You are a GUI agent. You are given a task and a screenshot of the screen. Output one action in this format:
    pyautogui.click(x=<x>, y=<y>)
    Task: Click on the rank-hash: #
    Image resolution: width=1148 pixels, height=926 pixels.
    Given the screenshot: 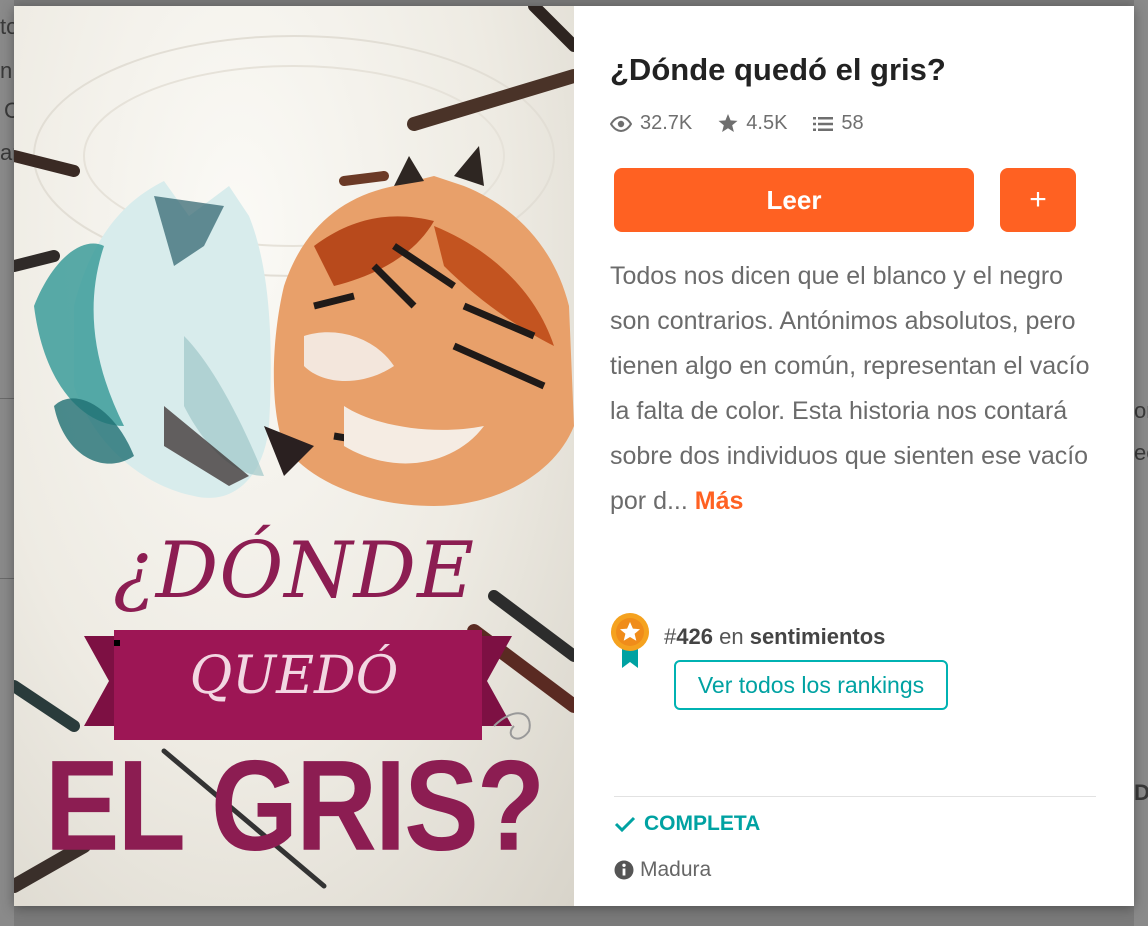 What is the action you would take?
    pyautogui.click(x=670, y=636)
    